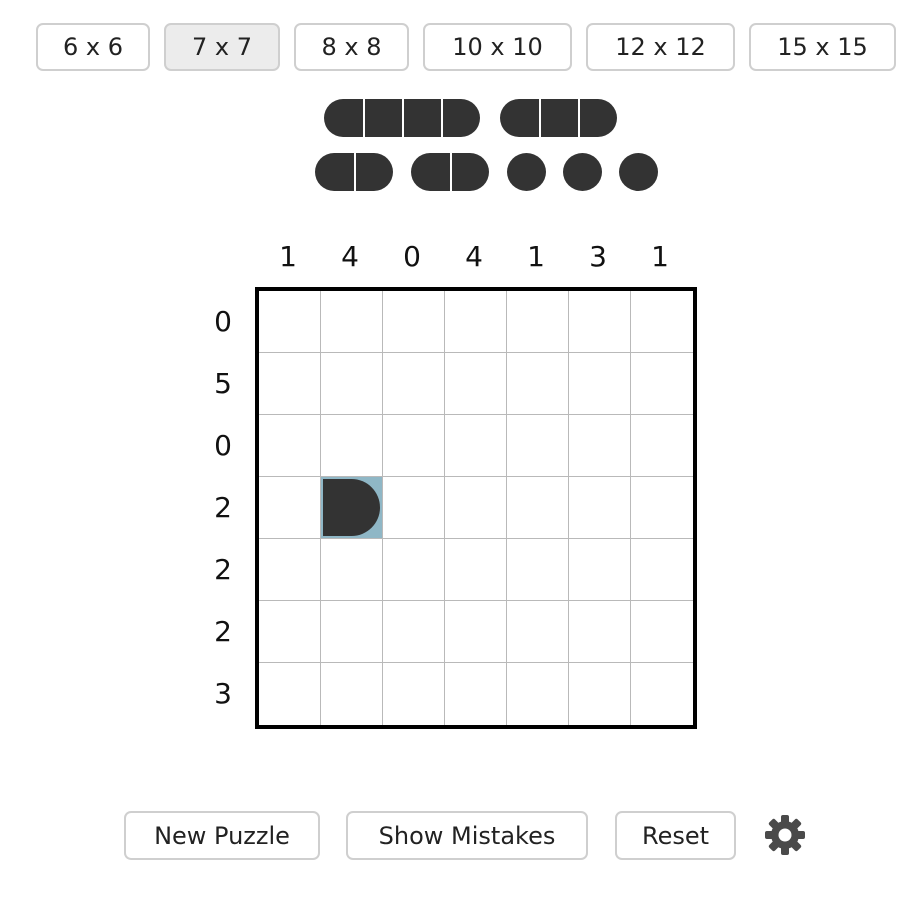 The image size is (924, 898). What do you see at coordinates (223, 383) in the screenshot?
I see `row-clue: 5` at bounding box center [223, 383].